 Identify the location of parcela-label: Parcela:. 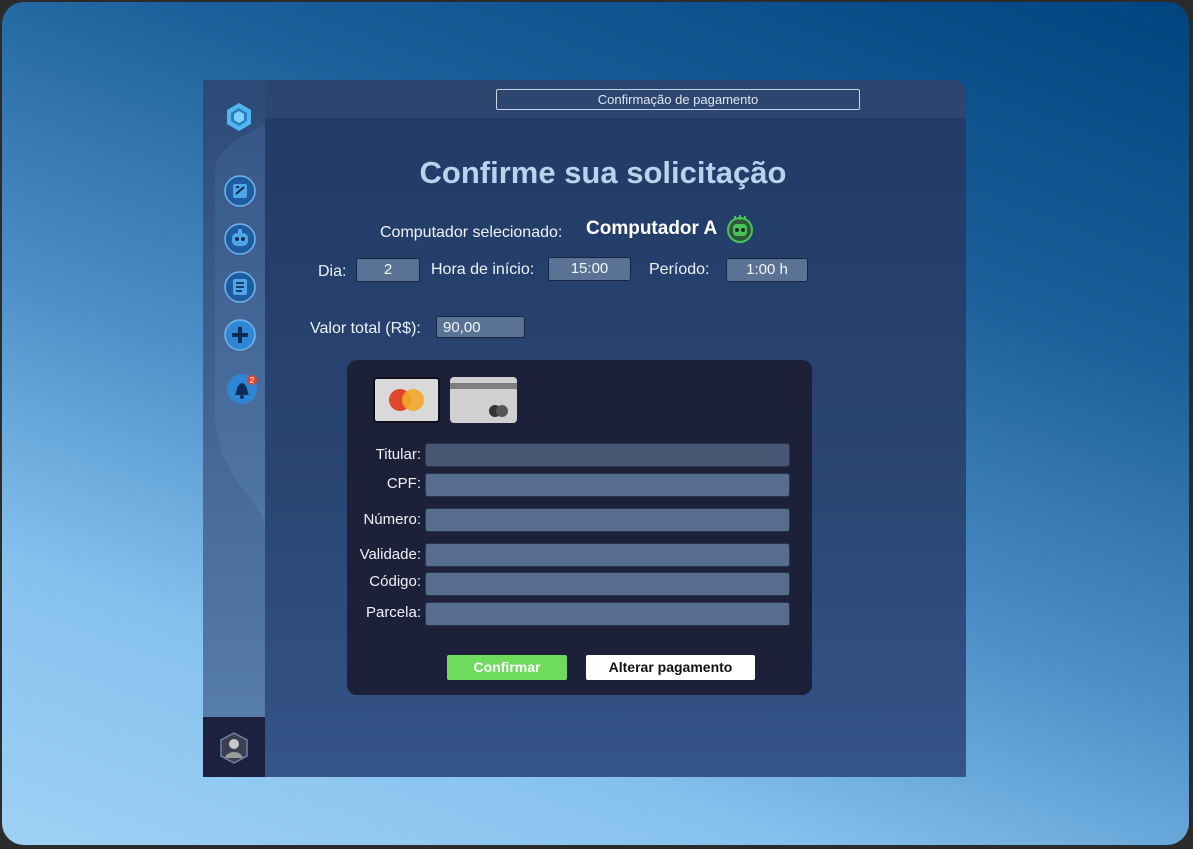
(393, 612).